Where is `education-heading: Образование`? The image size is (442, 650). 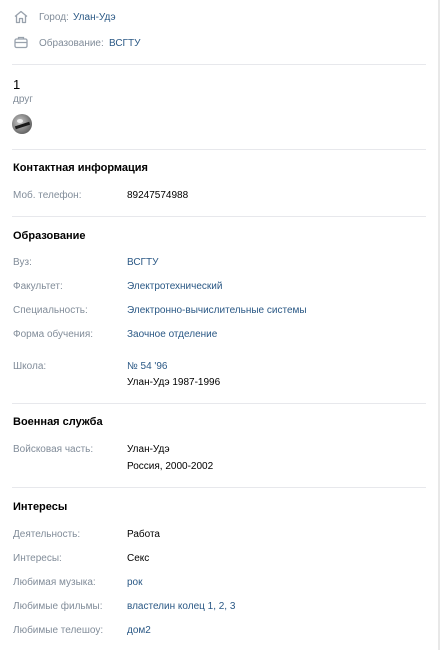 education-heading: Образование is located at coordinates (49, 236).